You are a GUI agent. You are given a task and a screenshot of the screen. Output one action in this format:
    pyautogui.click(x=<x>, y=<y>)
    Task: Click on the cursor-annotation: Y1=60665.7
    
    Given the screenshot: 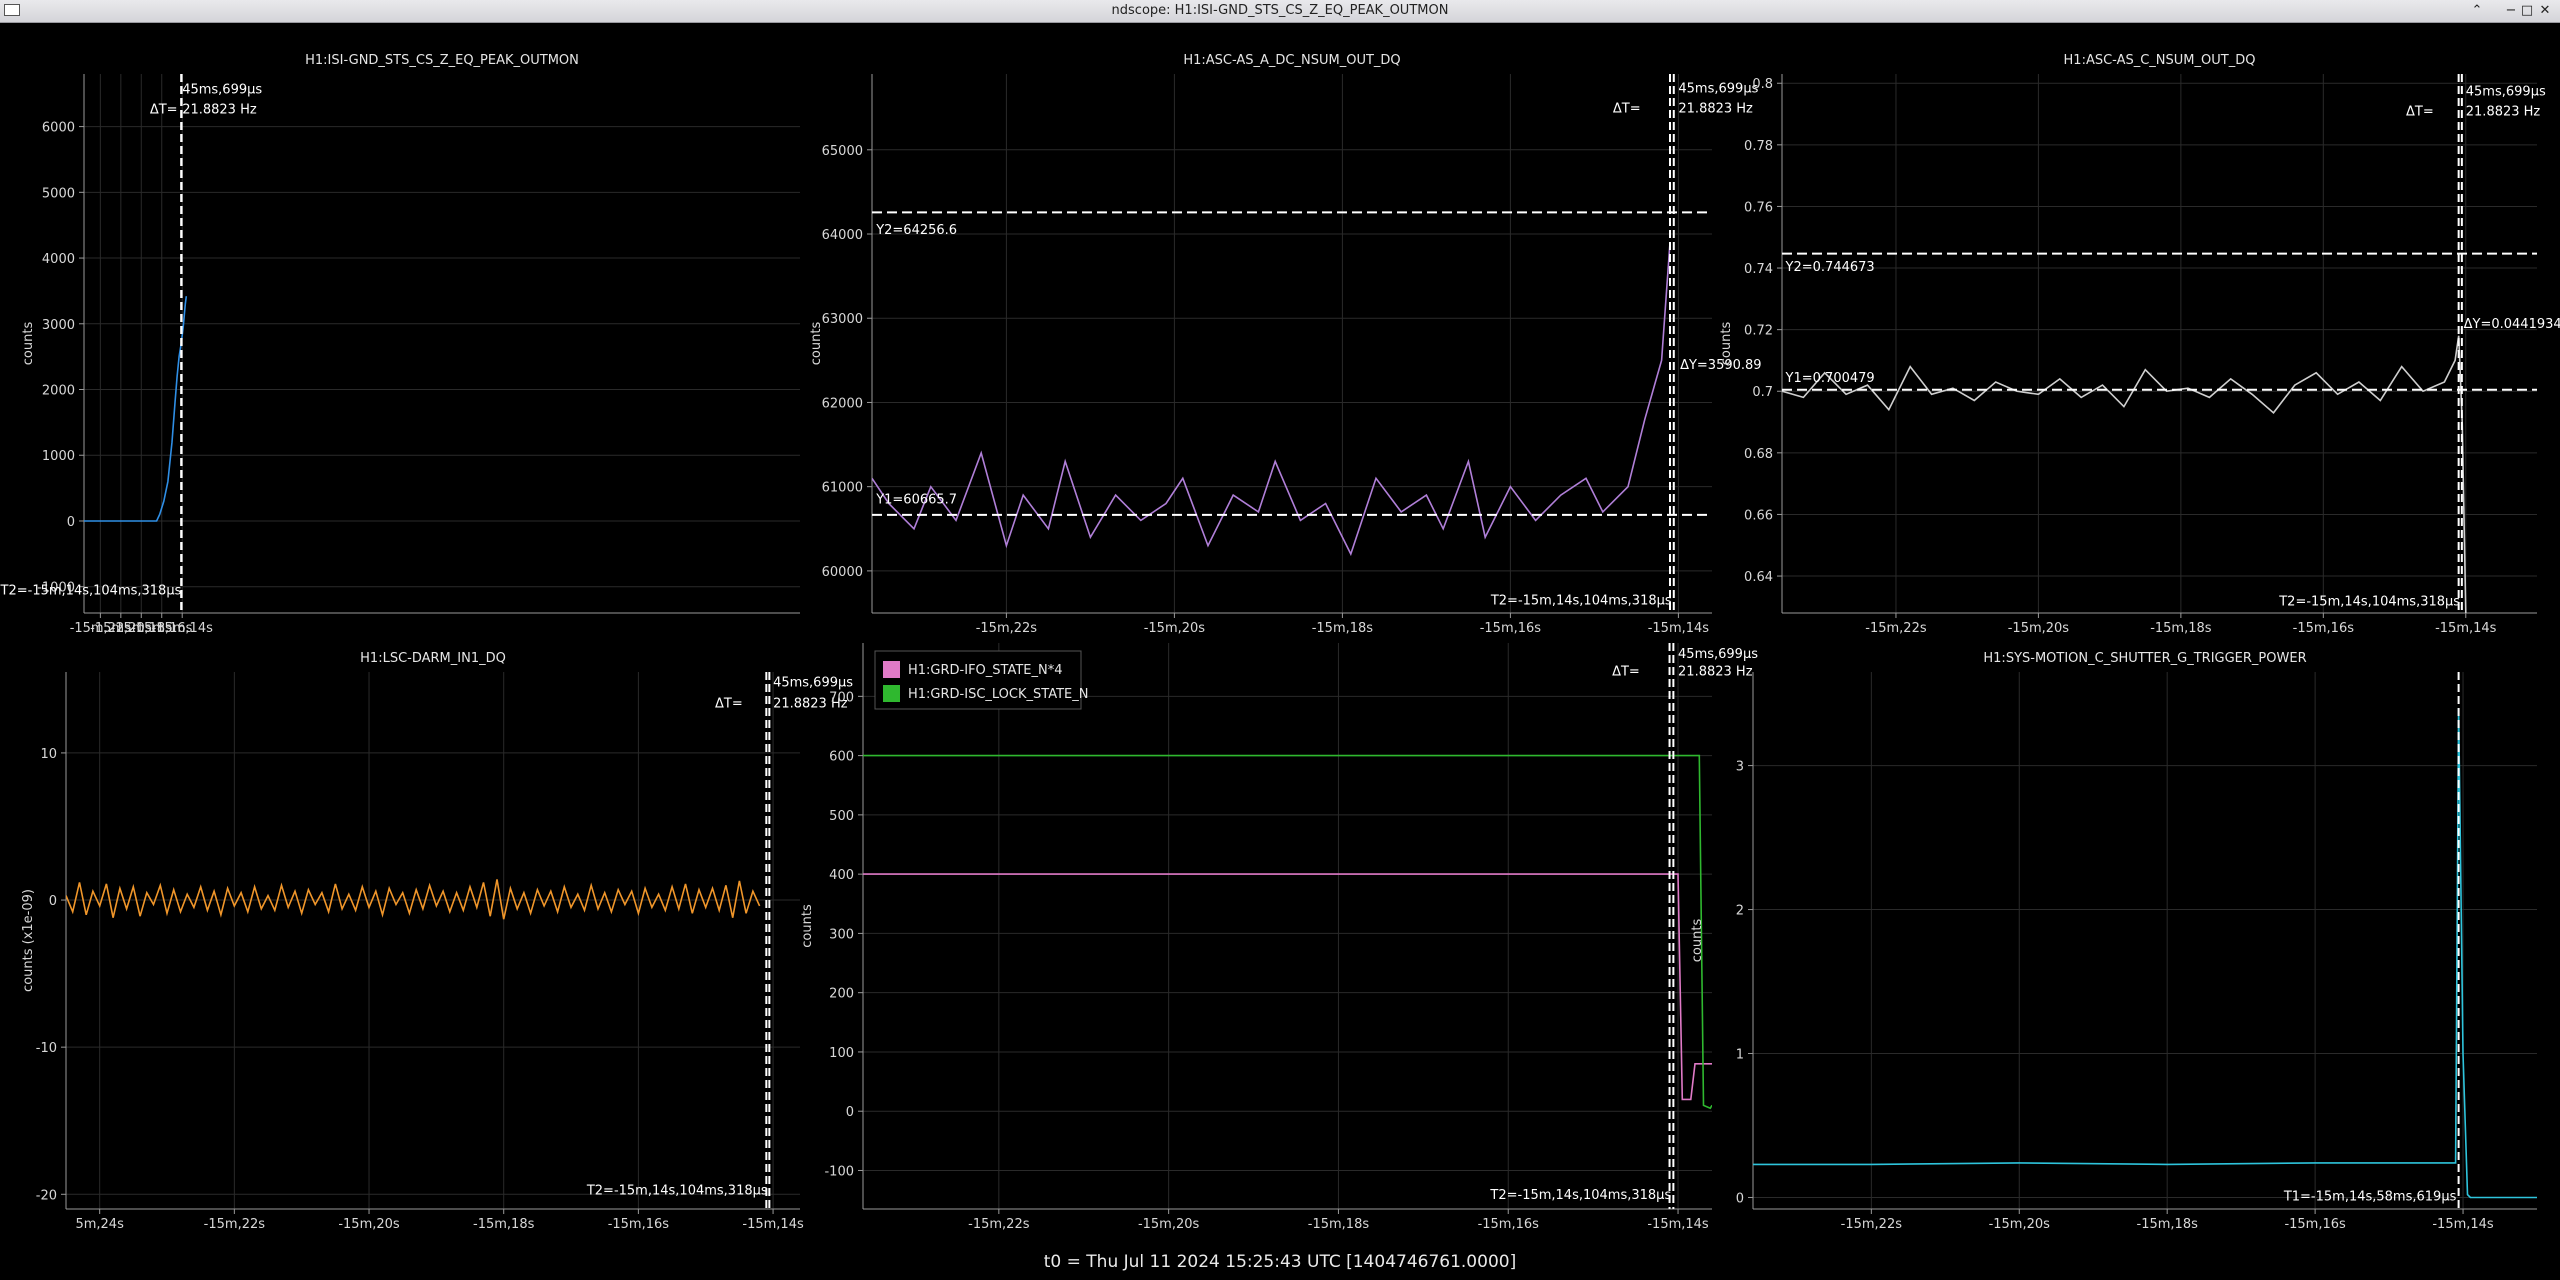 What is the action you would take?
    pyautogui.click(x=916, y=500)
    